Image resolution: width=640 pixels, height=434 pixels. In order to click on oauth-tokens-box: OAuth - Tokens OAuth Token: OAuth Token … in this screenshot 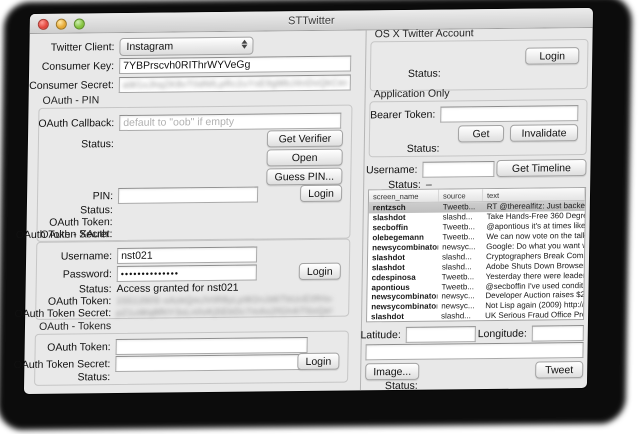, I will do `click(181, 353)`.